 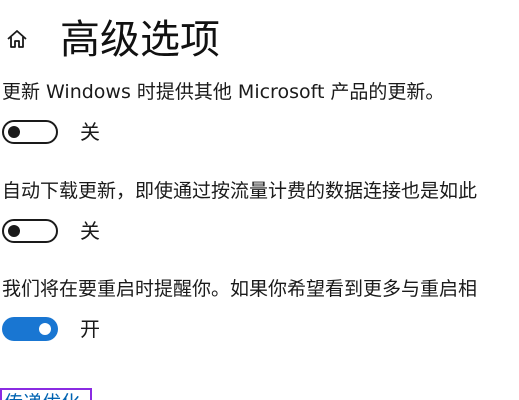 I want to click on setting-other-products-text: 更新 Windows 时提供其他 Microsoft 产品的更新。, so click(x=223, y=92).